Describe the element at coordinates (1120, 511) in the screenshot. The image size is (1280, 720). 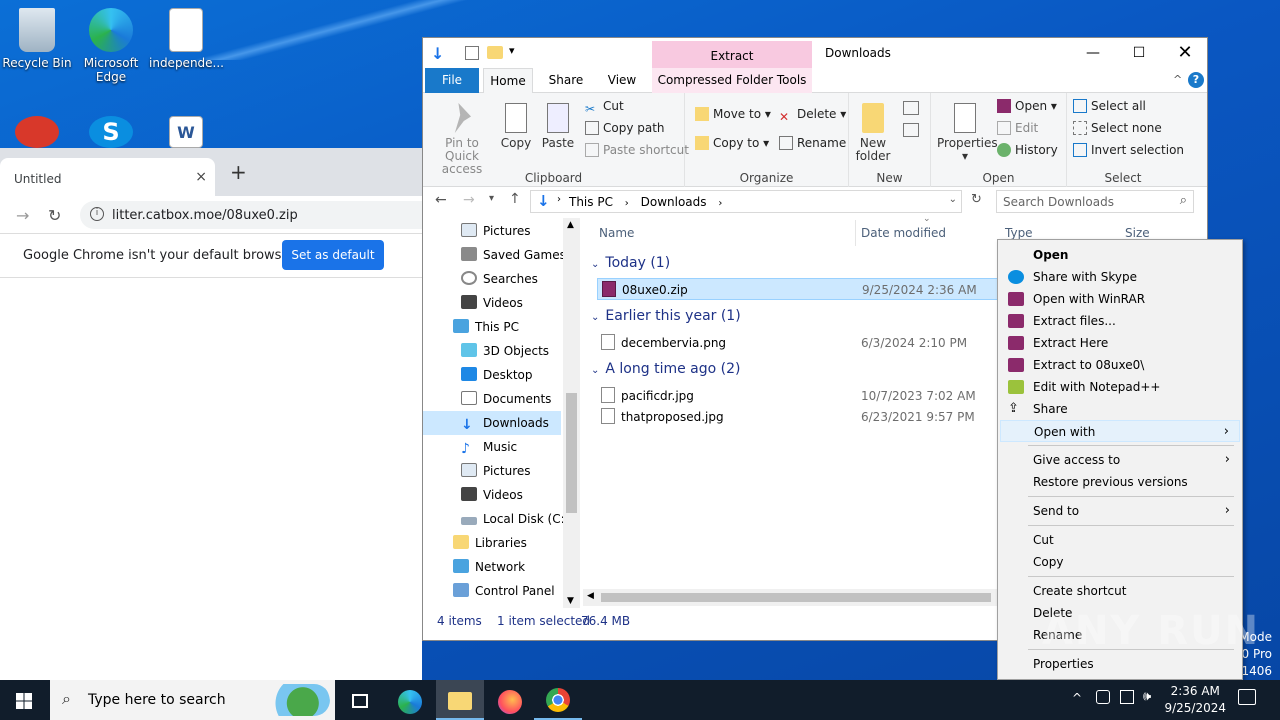
I see `menu-item-send-to: Send to ›` at that location.